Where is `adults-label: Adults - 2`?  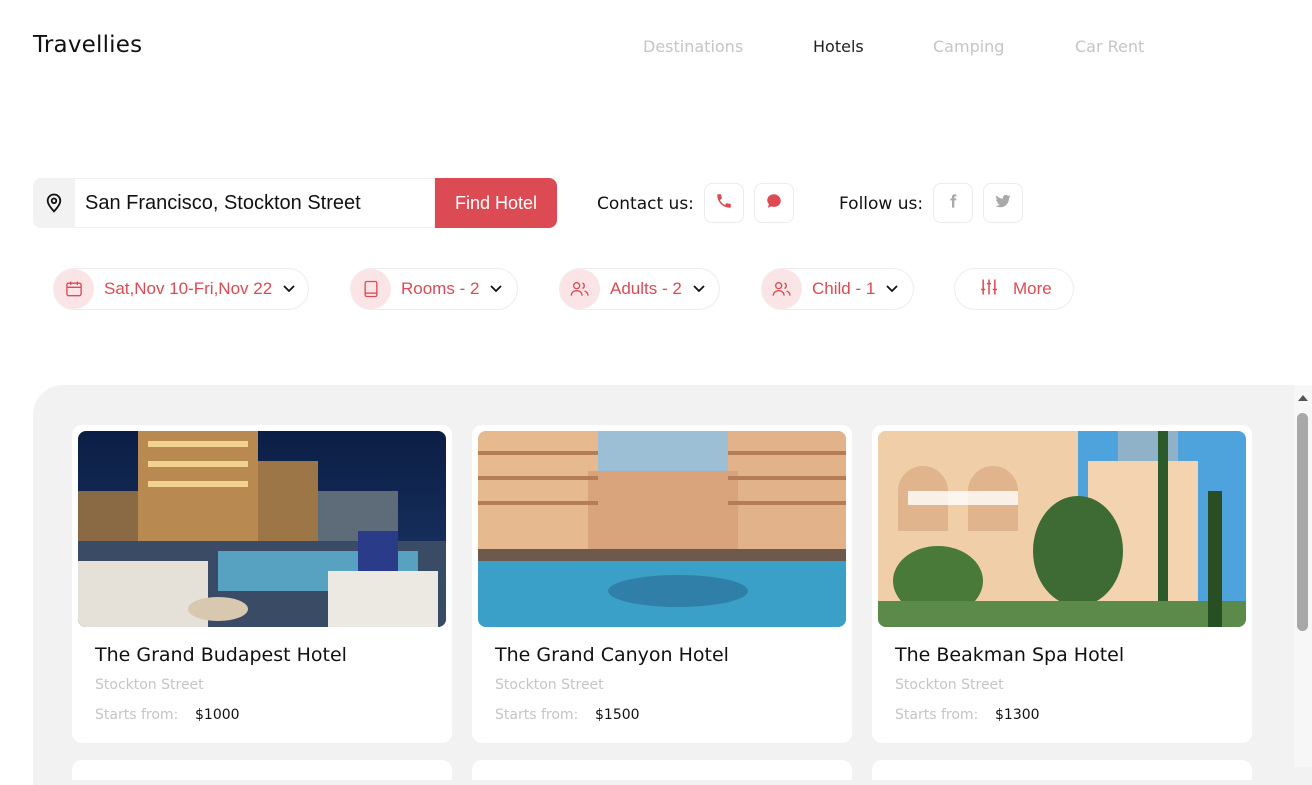
adults-label: Adults - 2 is located at coordinates (646, 288).